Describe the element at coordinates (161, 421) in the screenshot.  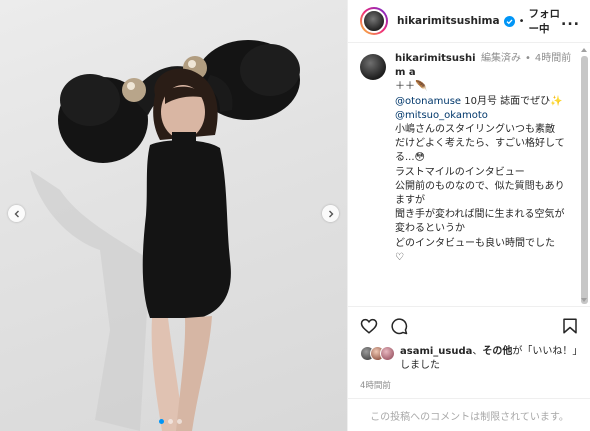
I see `carousel-dot-active` at that location.